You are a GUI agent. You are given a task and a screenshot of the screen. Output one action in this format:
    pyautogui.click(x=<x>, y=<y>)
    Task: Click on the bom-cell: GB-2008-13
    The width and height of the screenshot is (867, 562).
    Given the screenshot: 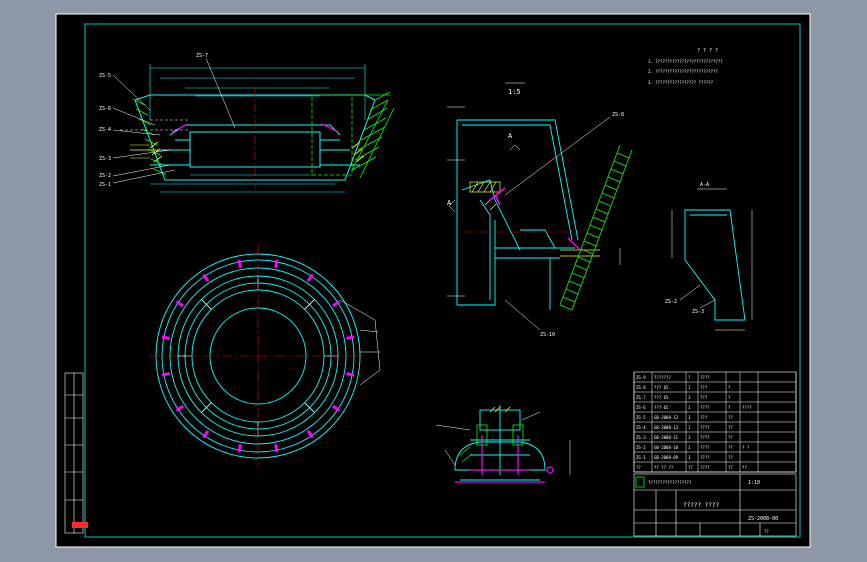 What is the action you would take?
    pyautogui.click(x=666, y=427)
    